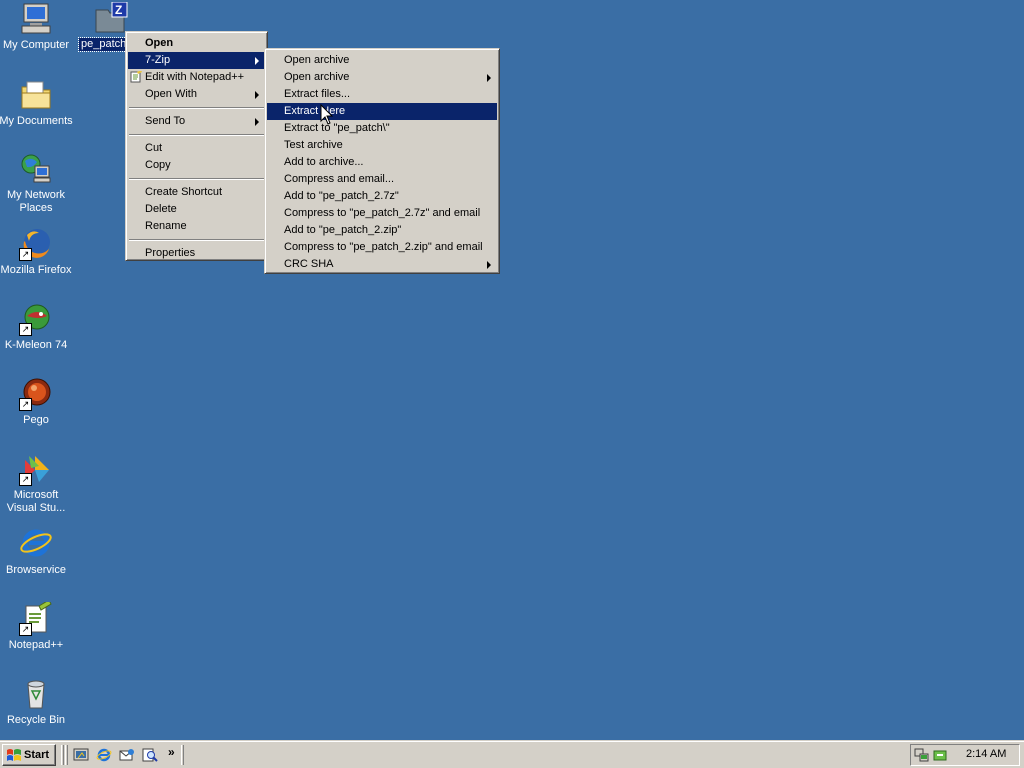 This screenshot has height=768, width=1024. Describe the element at coordinates (196, 226) in the screenshot. I see `menu-item-rename: Rename` at that location.